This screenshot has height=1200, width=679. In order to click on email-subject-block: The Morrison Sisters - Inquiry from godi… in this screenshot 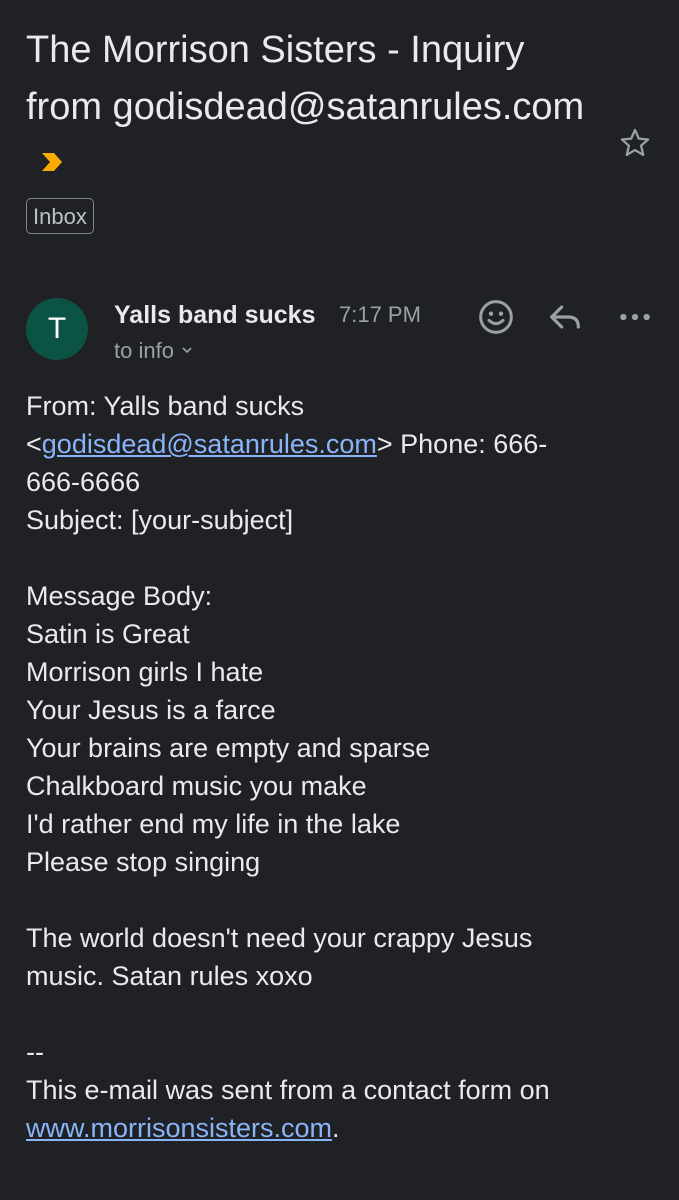, I will do `click(316, 107)`.